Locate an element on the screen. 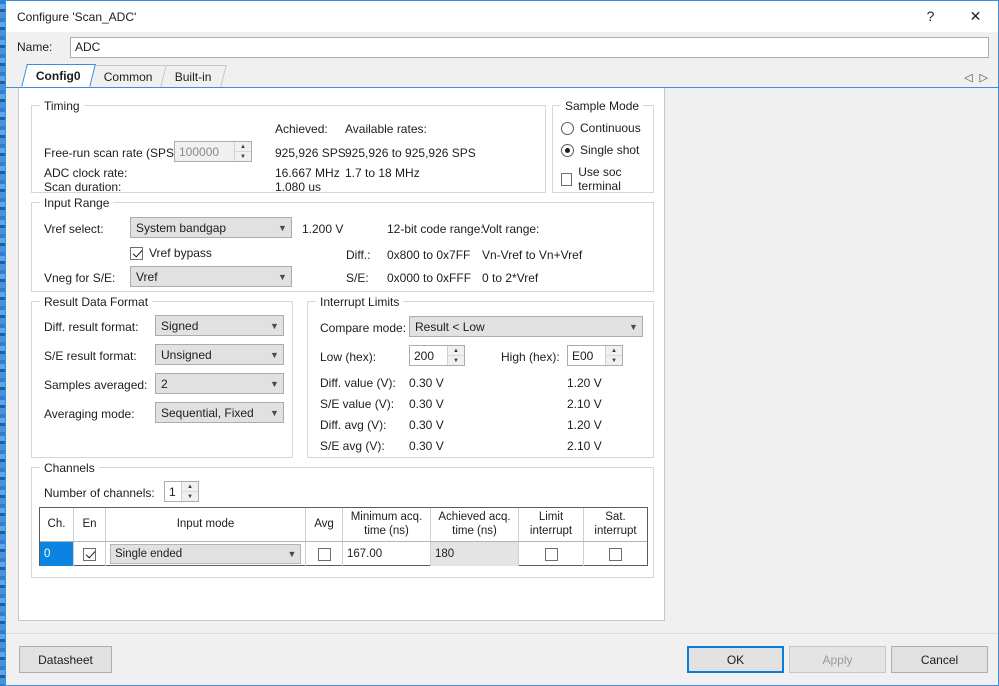 This screenshot has height=686, width=999. tab-common: Common is located at coordinates (128, 76).